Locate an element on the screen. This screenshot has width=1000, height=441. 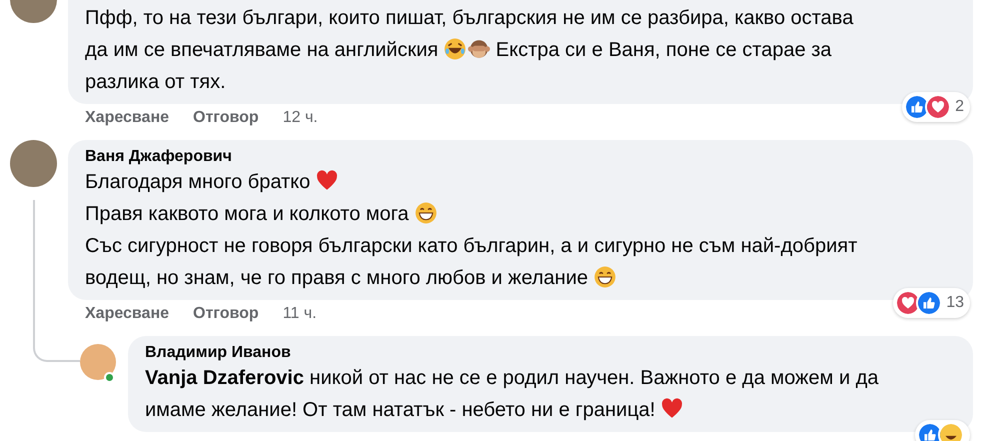
reactions-badge: 13 is located at coordinates (931, 303).